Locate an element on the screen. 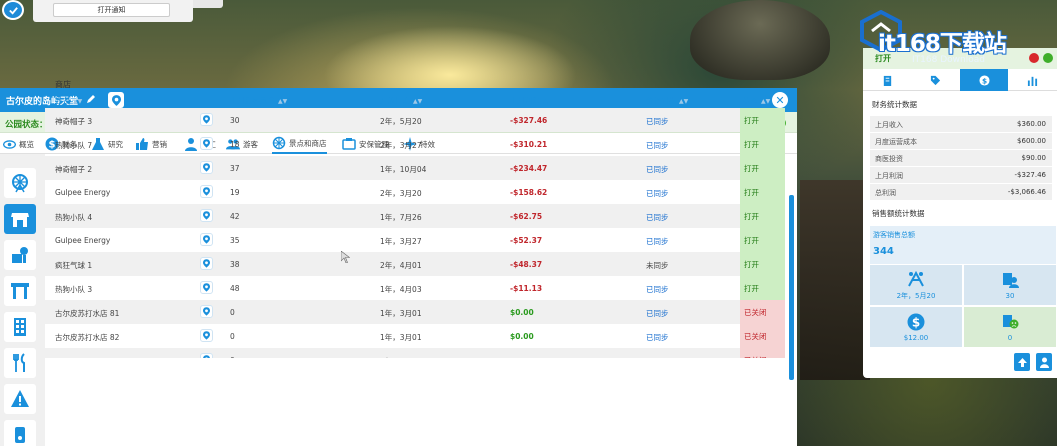 Image resolution: width=1057 pixels, height=446 pixels. col-state: 状态 ▲▼ is located at coordinates (756, 100).